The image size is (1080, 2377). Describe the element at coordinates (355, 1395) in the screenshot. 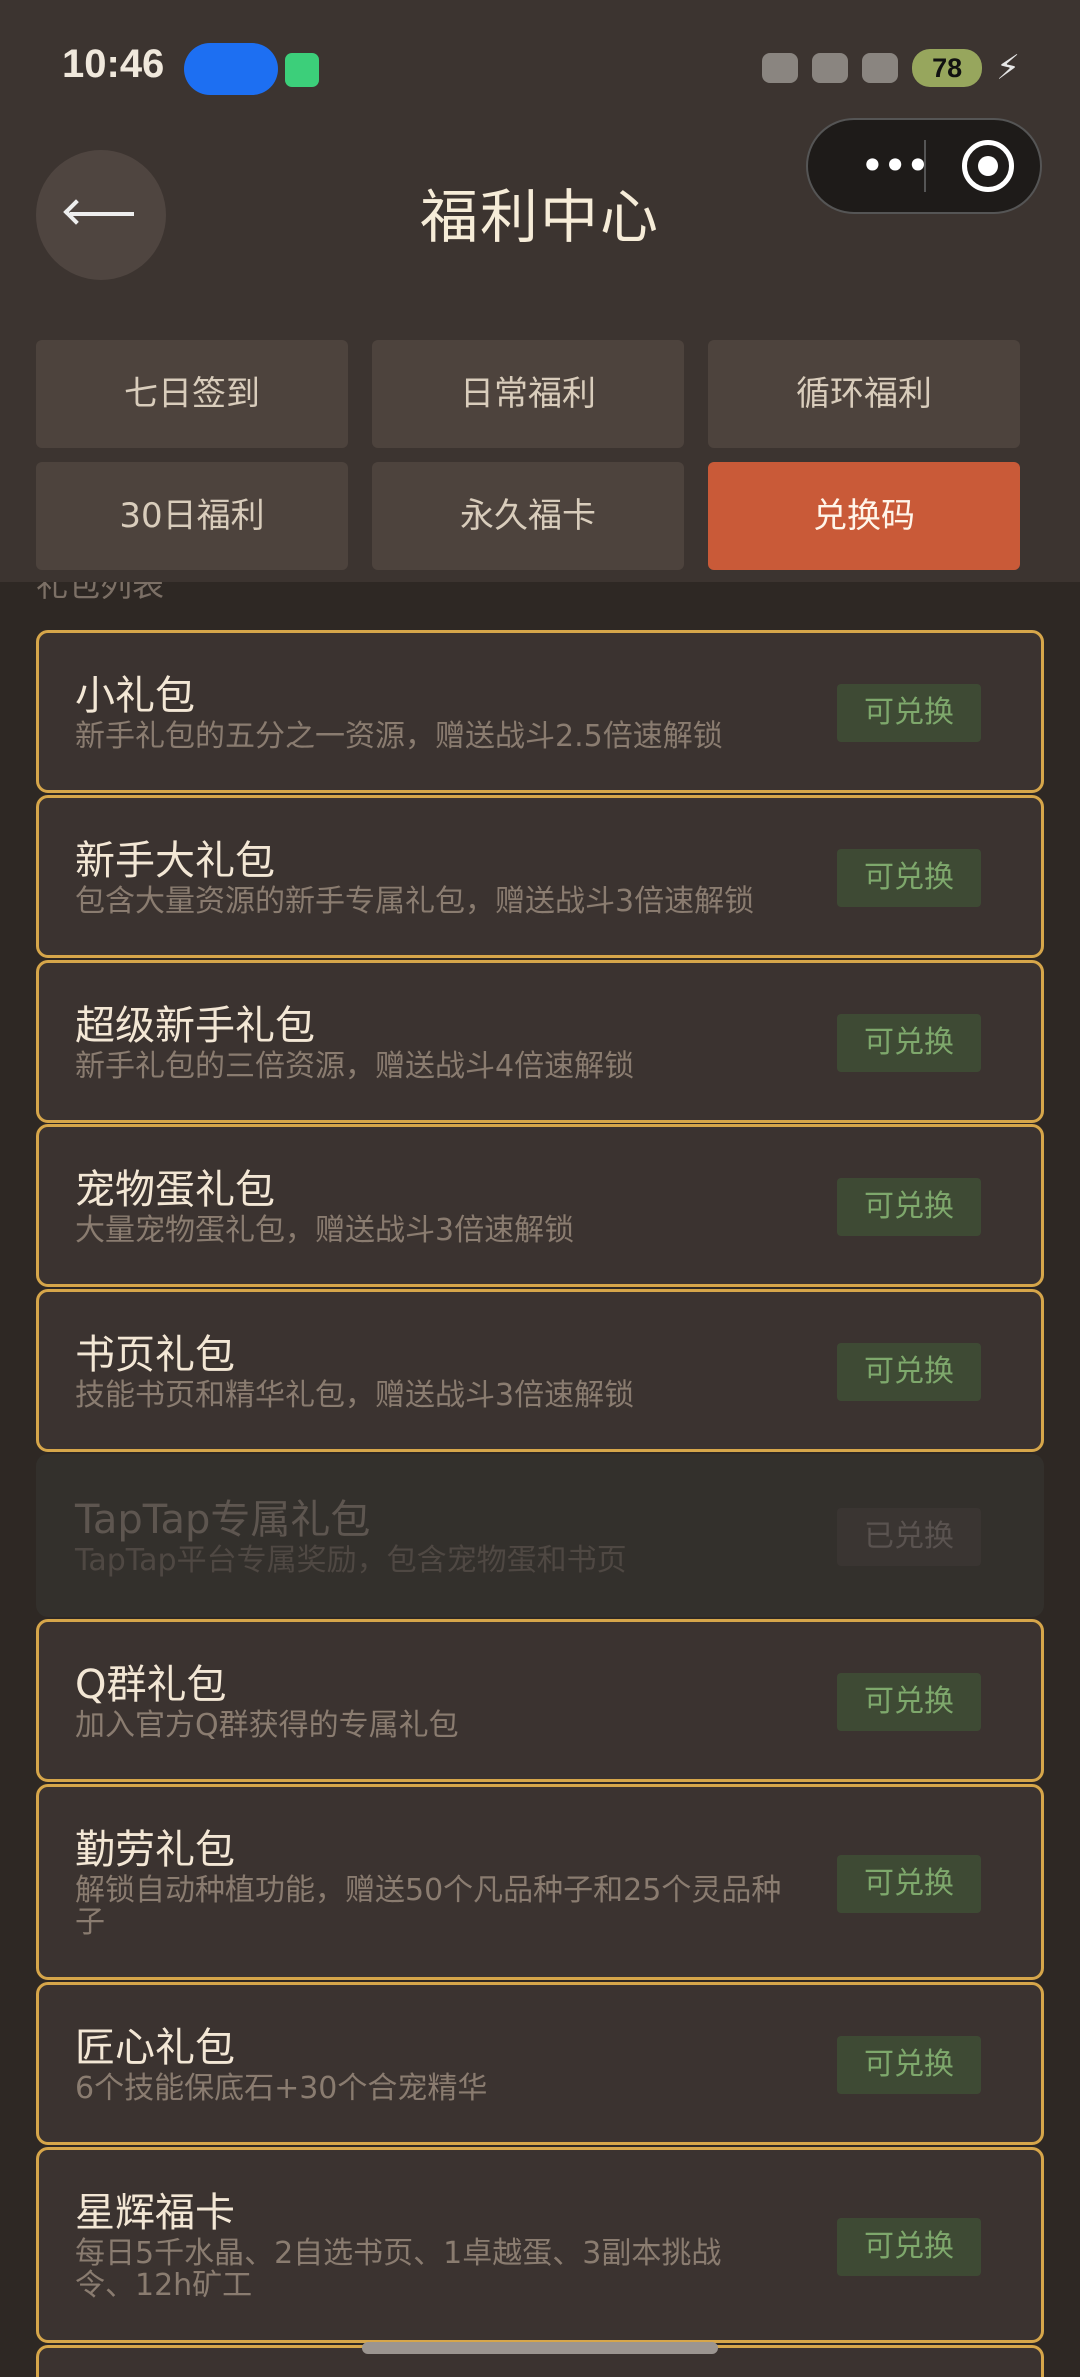

I see `gift-desc: 技能书页和精华礼包，赠送战斗3倍速解锁` at that location.